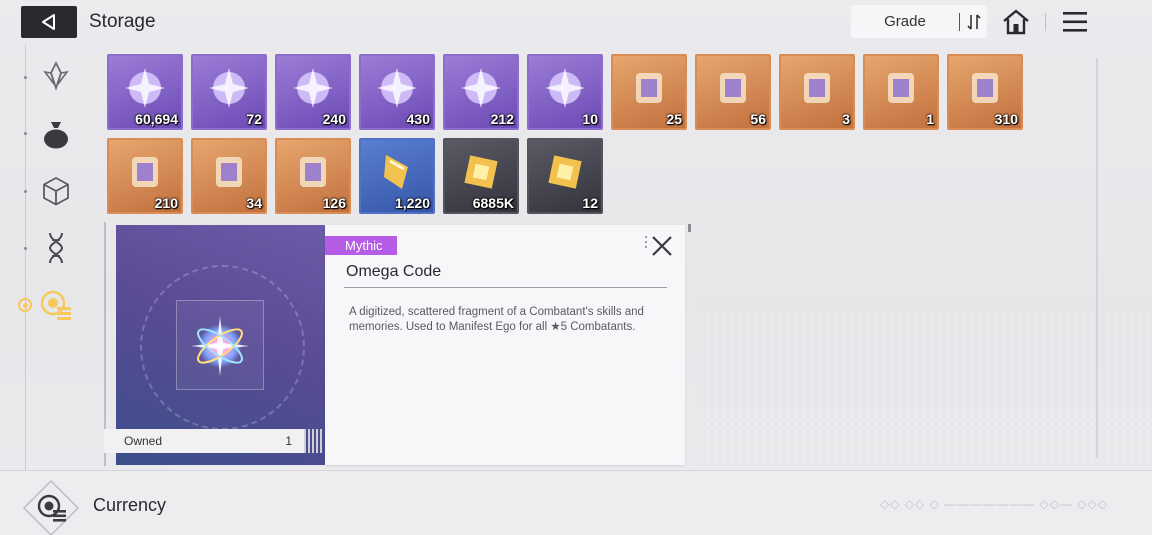 The height and width of the screenshot is (535, 1152). Describe the element at coordinates (901, 88) in the screenshot. I see `device-icon` at that location.